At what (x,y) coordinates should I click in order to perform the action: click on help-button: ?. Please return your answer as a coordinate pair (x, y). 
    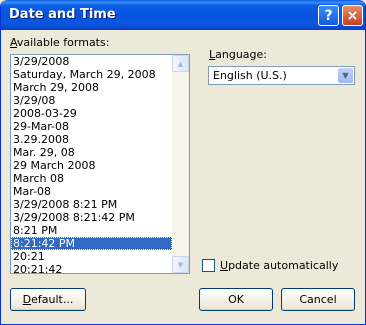
    Looking at the image, I should click on (328, 15).